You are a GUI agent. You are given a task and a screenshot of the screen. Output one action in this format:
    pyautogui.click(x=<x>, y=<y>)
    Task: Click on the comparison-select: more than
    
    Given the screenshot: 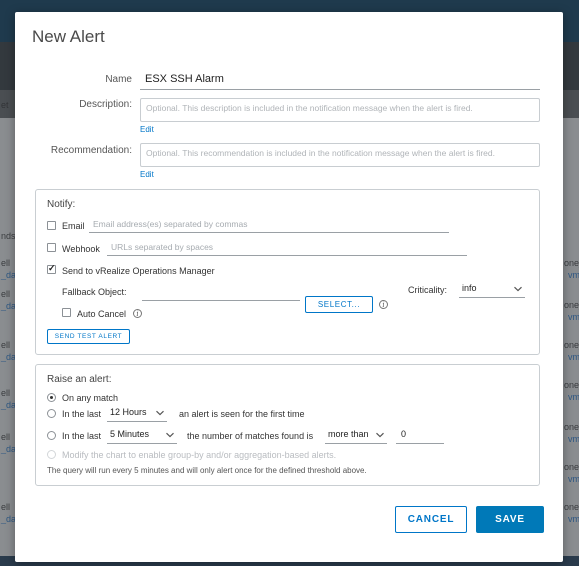 What is the action you would take?
    pyautogui.click(x=356, y=436)
    